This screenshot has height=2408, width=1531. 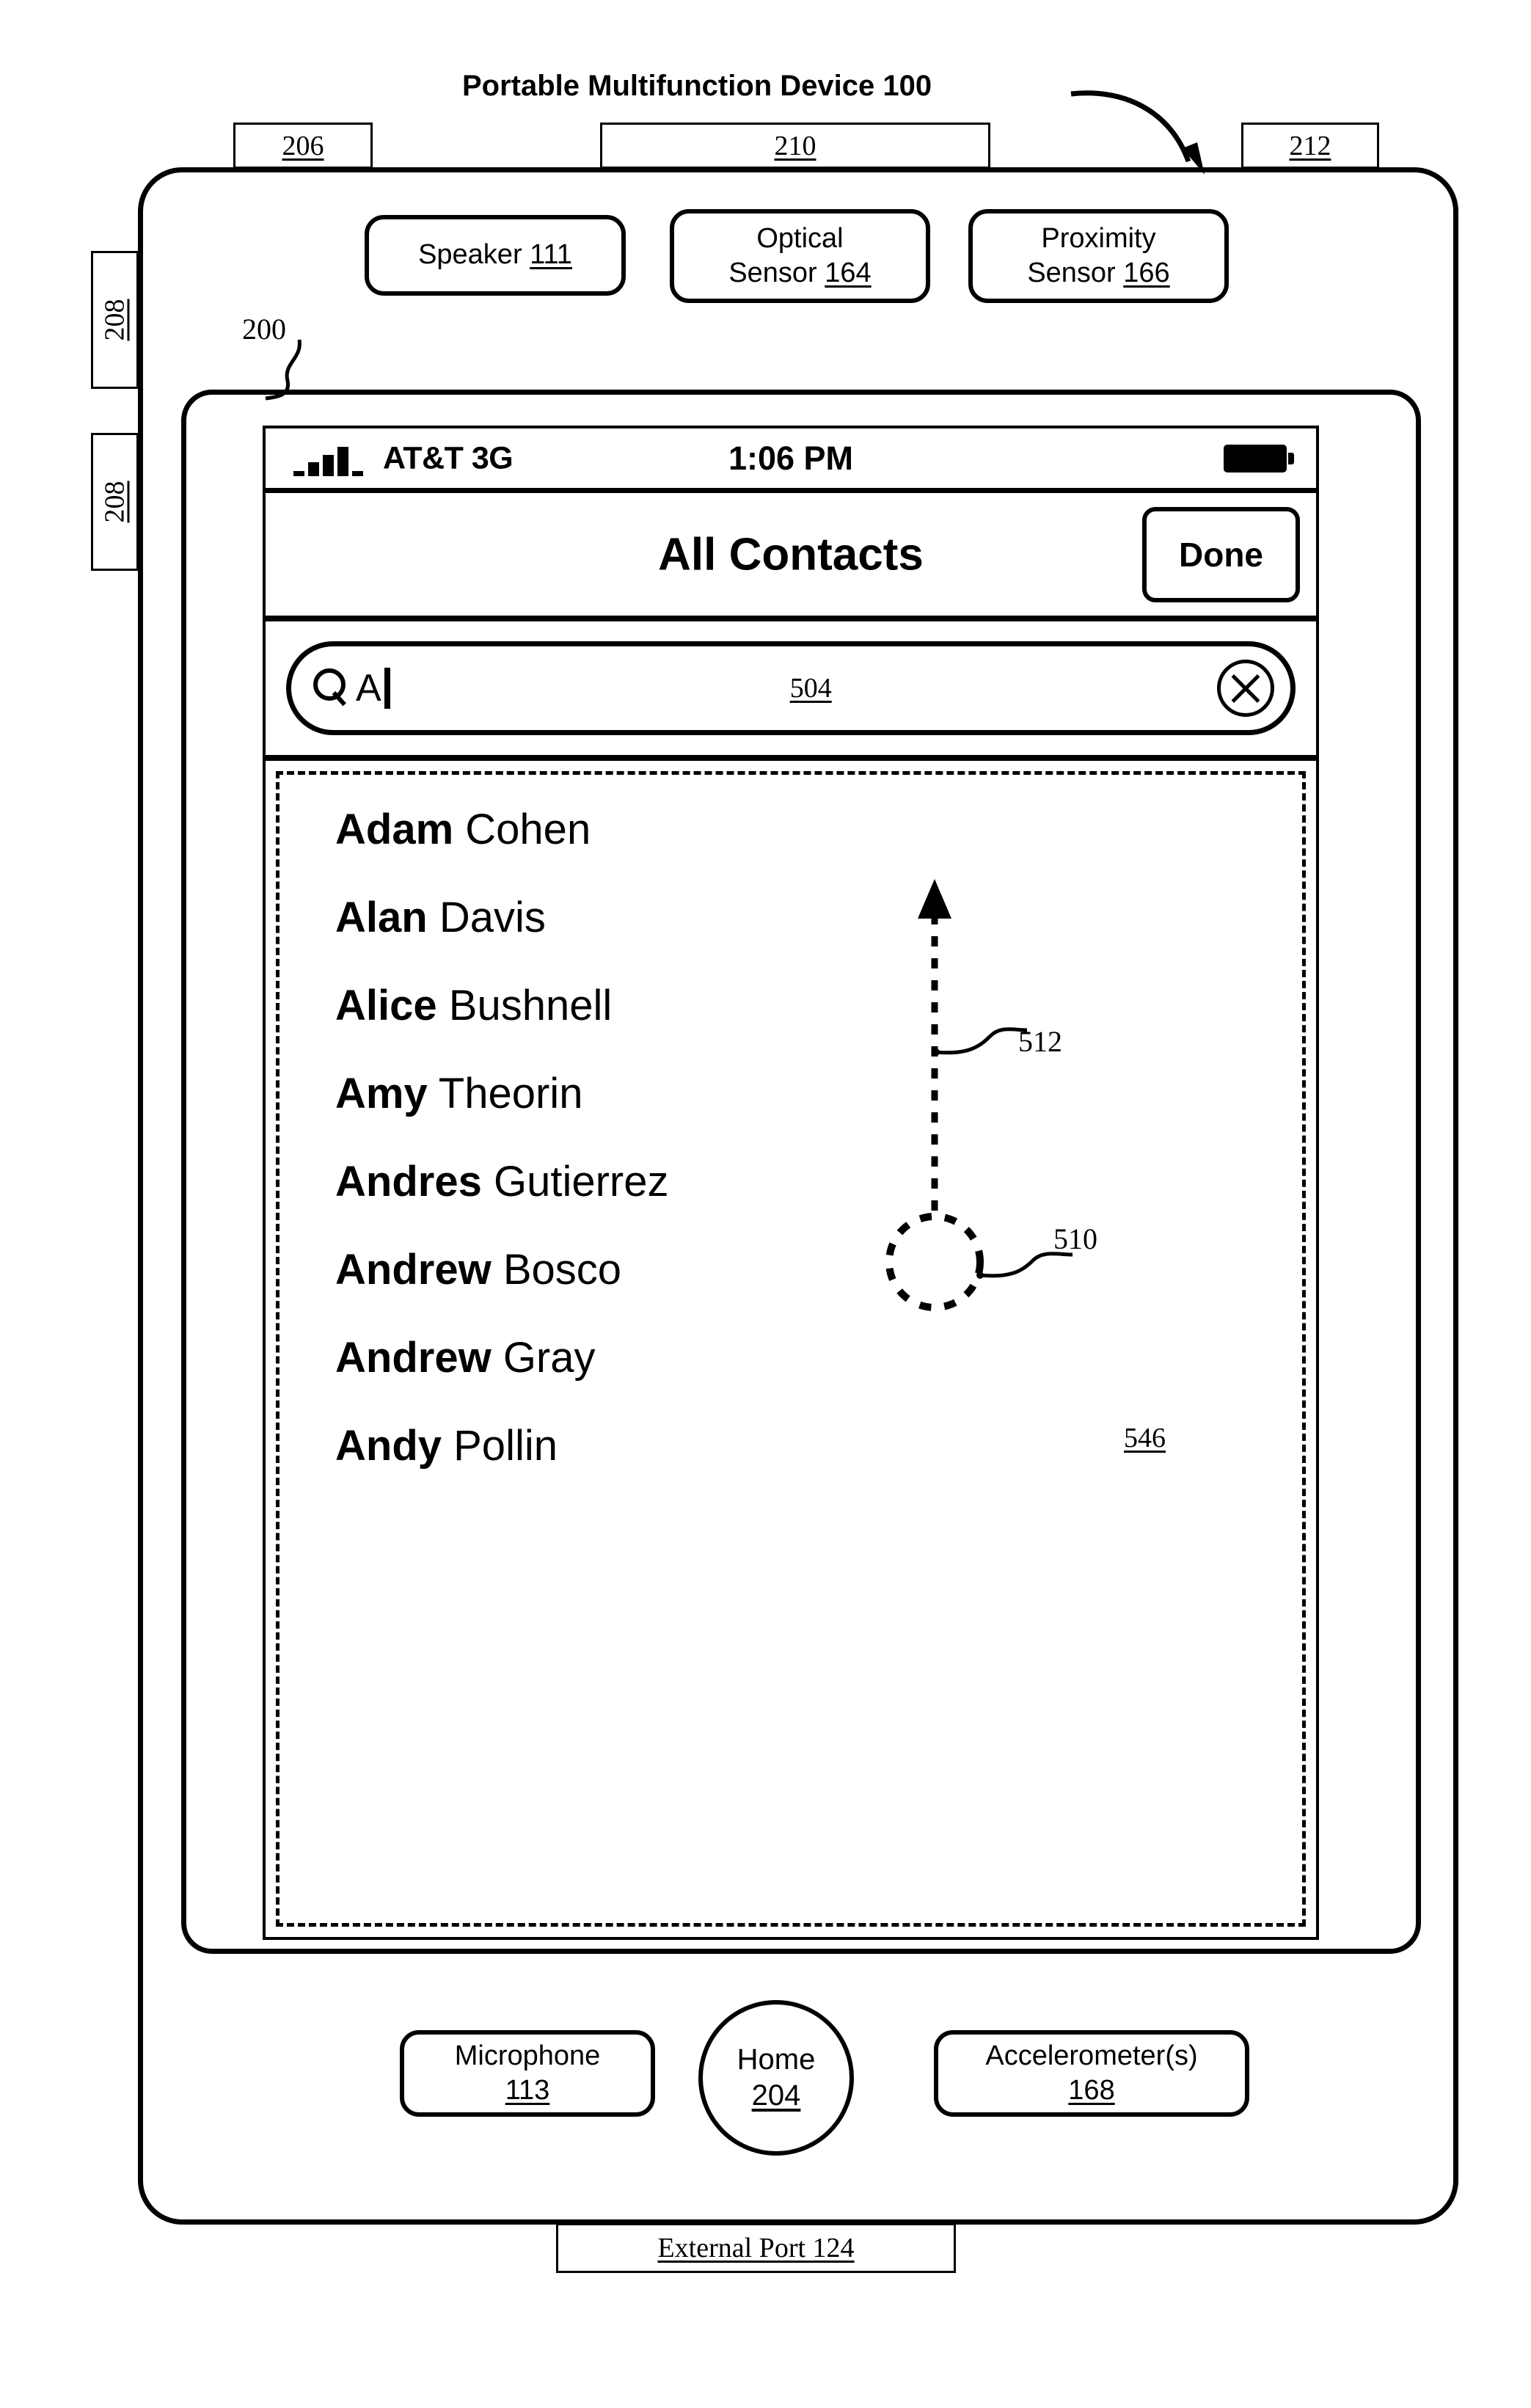 I want to click on optical-sensor-line1: Optical, so click(x=800, y=238).